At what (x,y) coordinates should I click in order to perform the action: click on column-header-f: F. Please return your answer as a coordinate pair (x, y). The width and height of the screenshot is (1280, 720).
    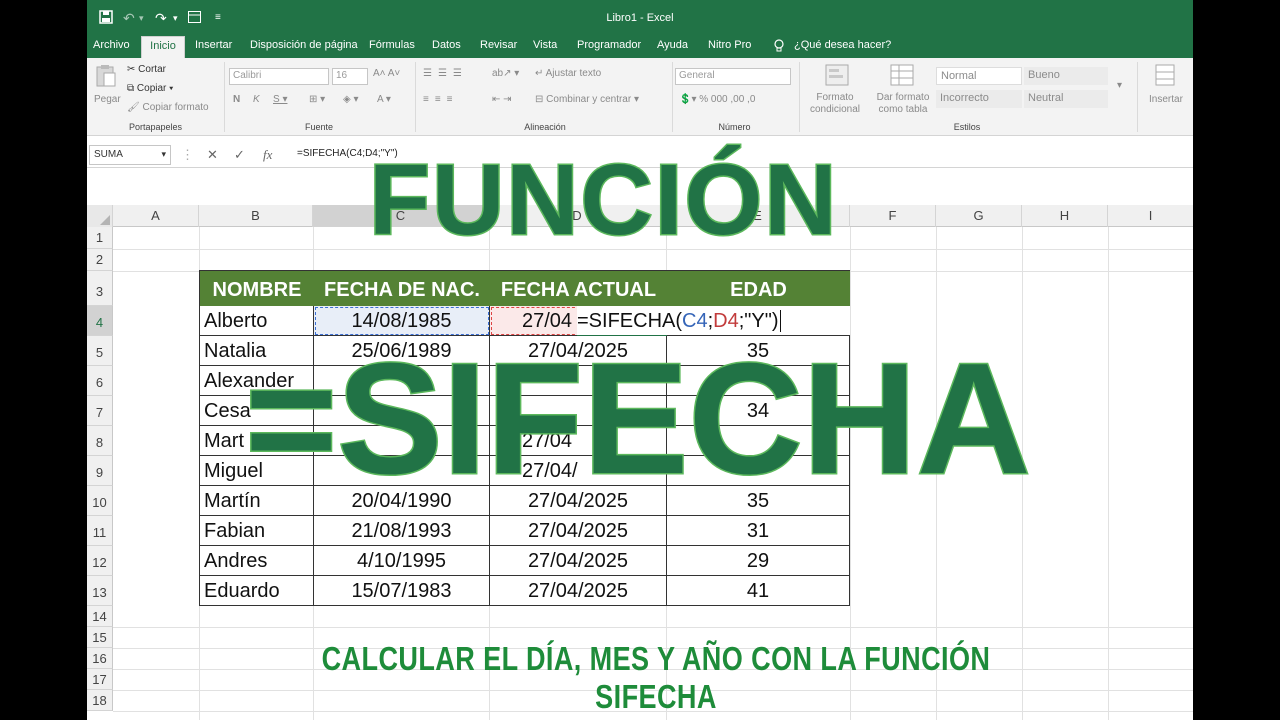
    Looking at the image, I should click on (893, 216).